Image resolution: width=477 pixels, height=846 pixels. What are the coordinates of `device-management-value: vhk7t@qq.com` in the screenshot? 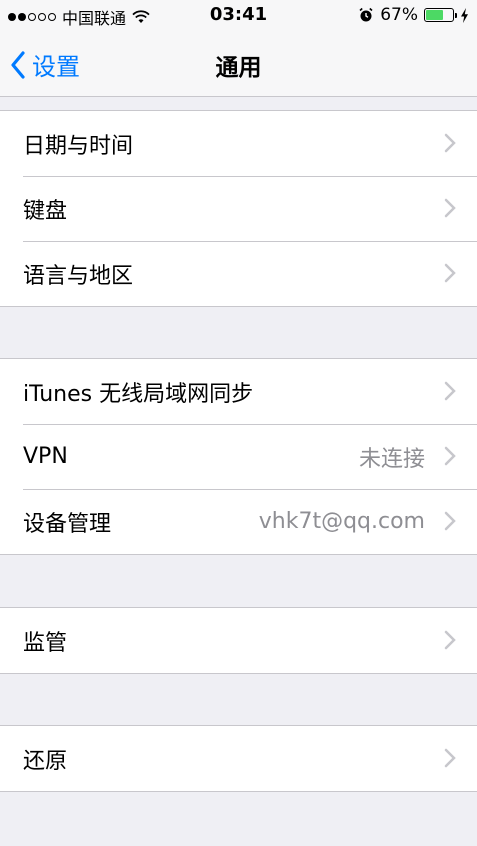 It's located at (341, 521).